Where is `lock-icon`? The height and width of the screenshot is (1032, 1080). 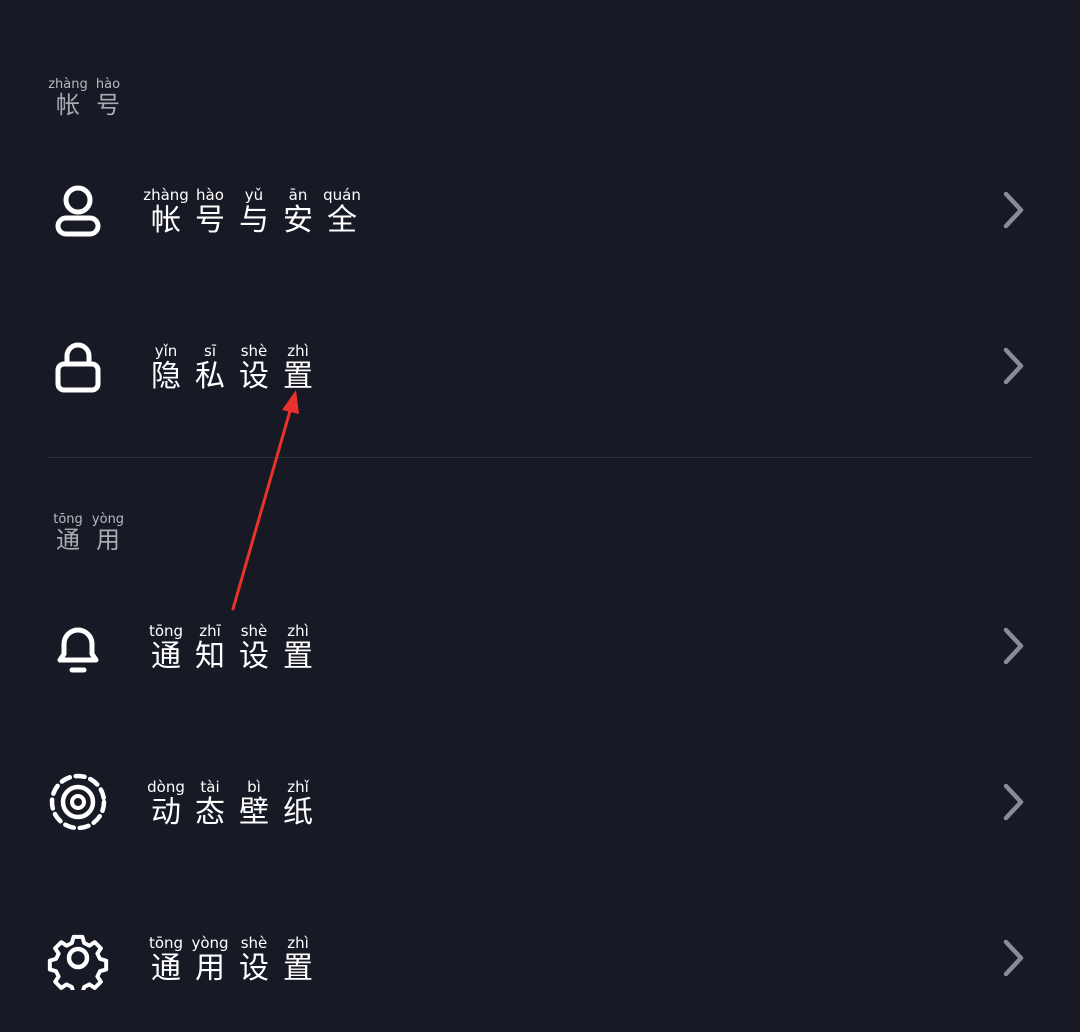
lock-icon is located at coordinates (78, 367).